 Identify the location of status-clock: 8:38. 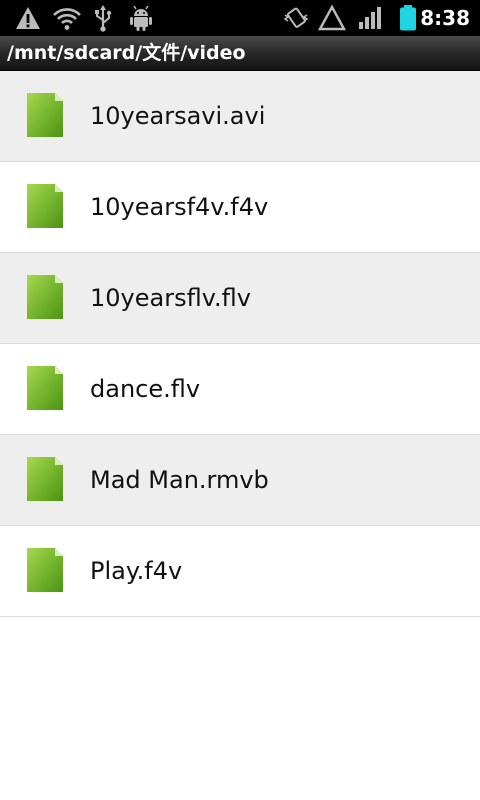
(445, 18).